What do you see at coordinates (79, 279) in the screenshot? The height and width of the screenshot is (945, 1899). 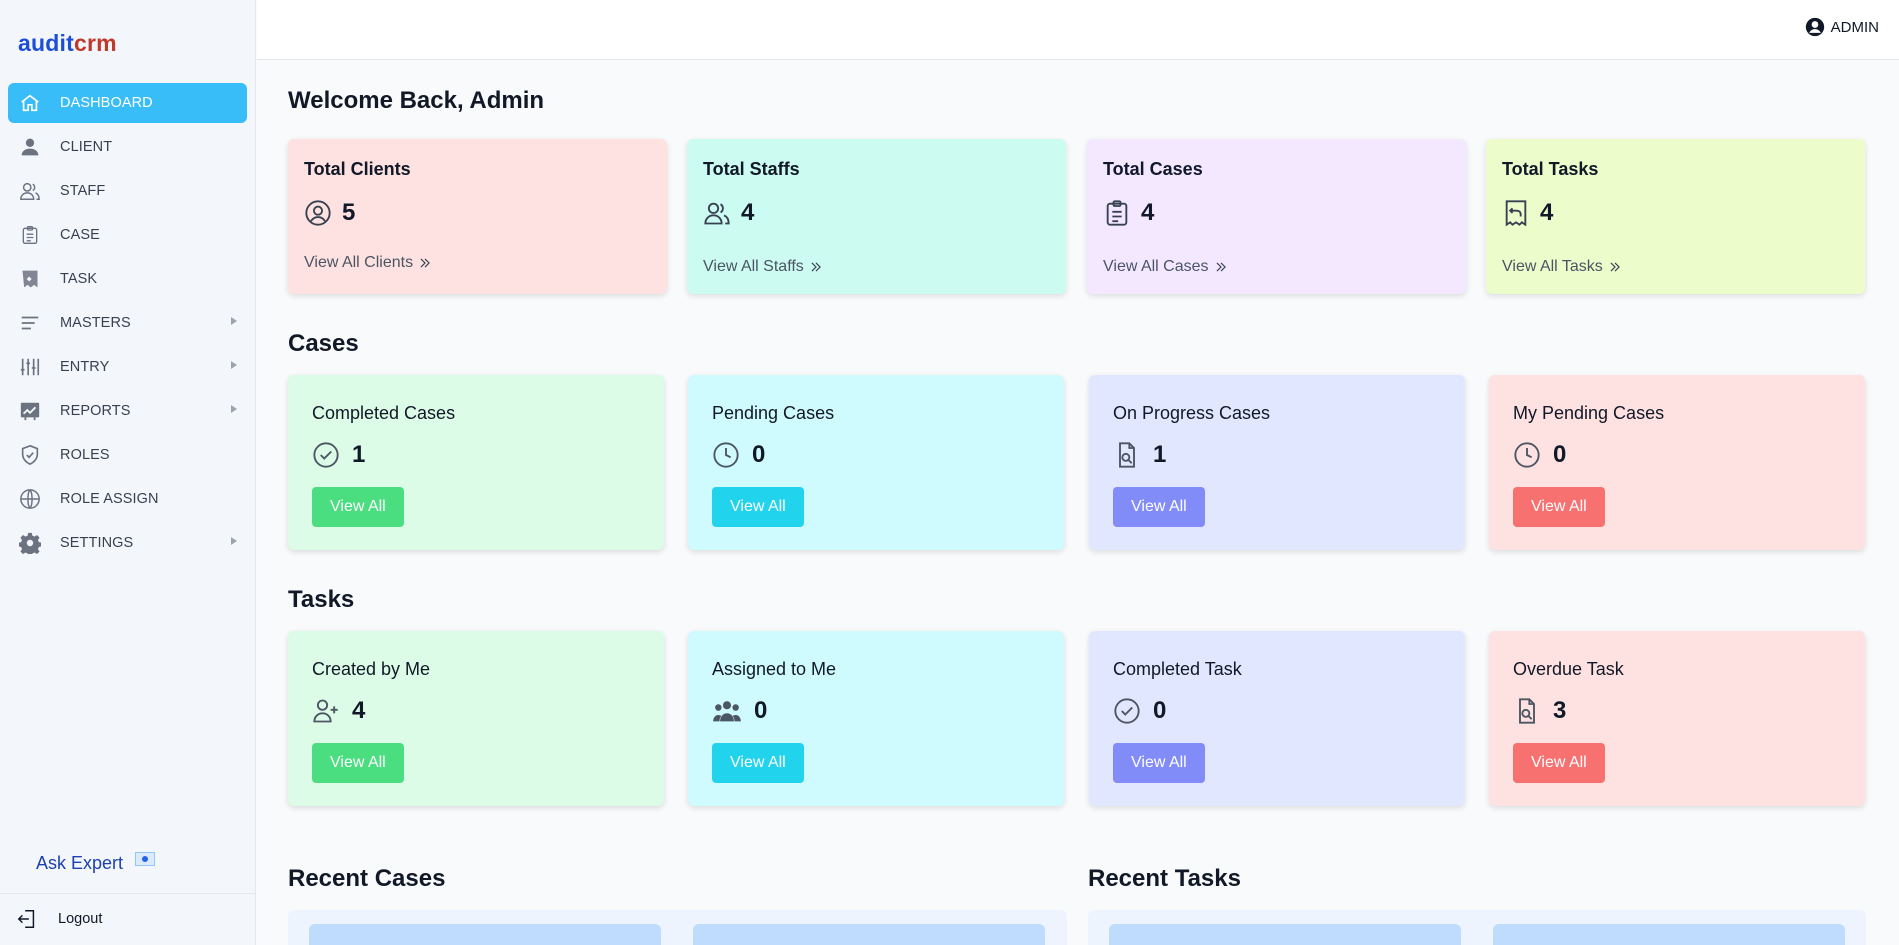 I see `sidebar-item-label: TASK` at bounding box center [79, 279].